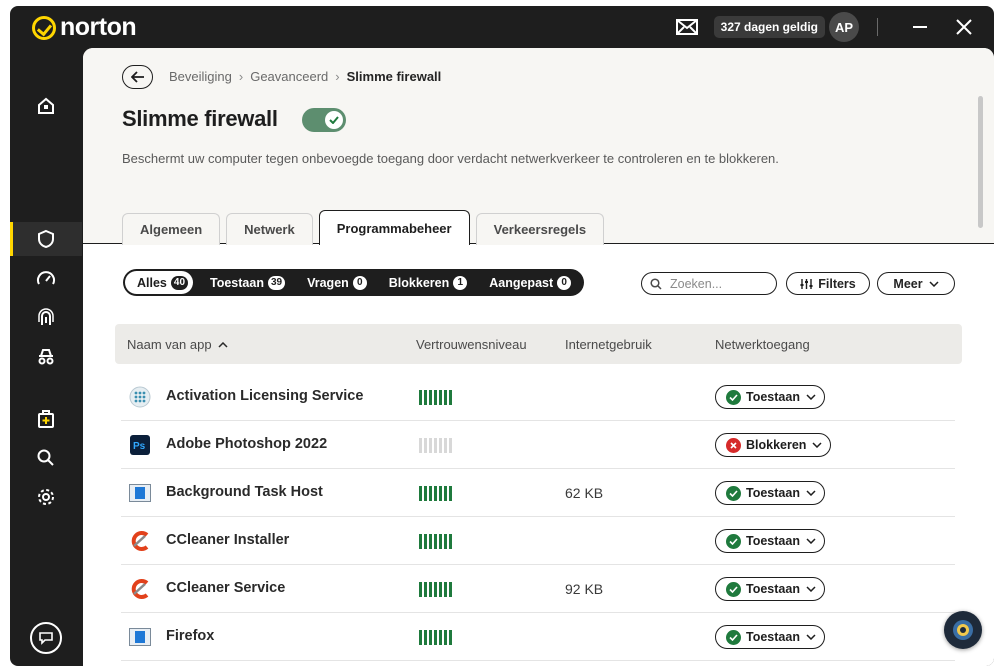  I want to click on breadcrumb-item-beveiliging: Beveiliging, so click(200, 76).